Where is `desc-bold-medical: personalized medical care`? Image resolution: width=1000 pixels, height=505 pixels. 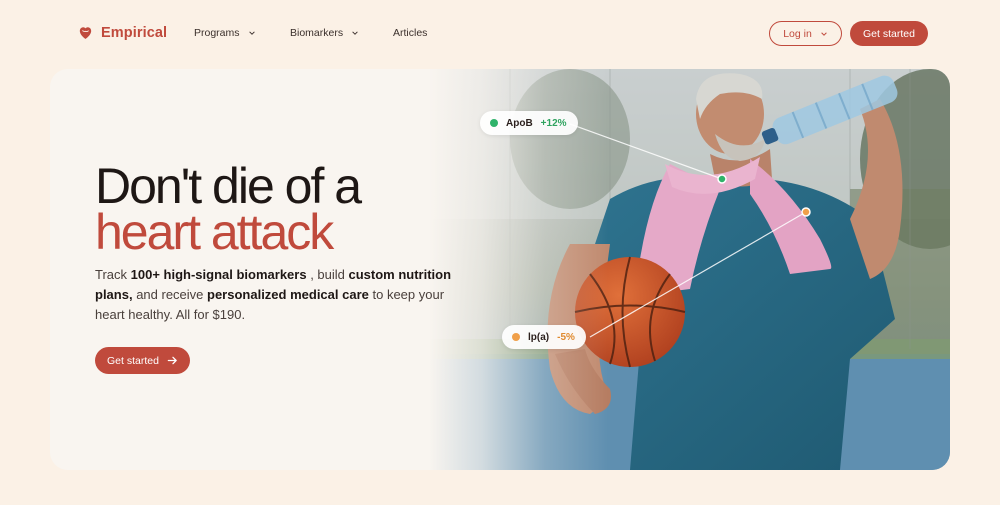
desc-bold-medical: personalized medical care is located at coordinates (288, 294).